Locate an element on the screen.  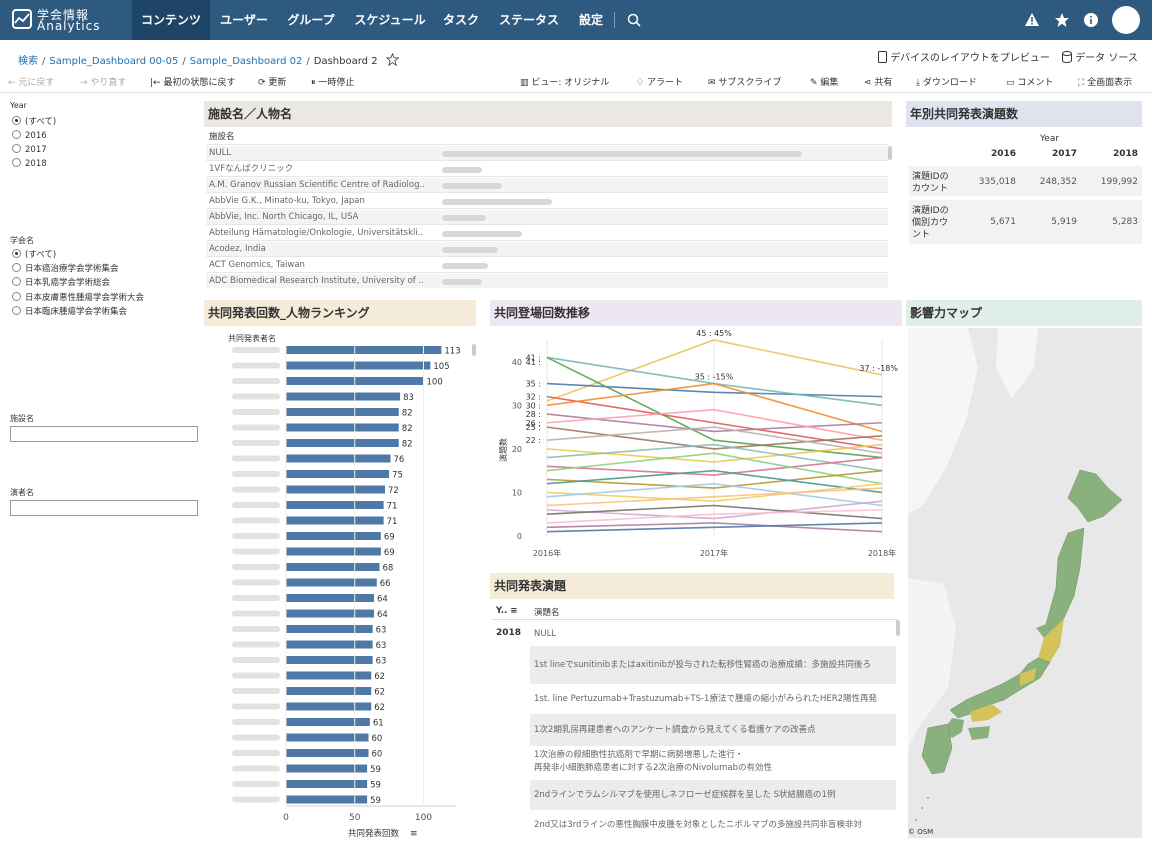
nav-settings: 設定 is located at coordinates (591, 20).